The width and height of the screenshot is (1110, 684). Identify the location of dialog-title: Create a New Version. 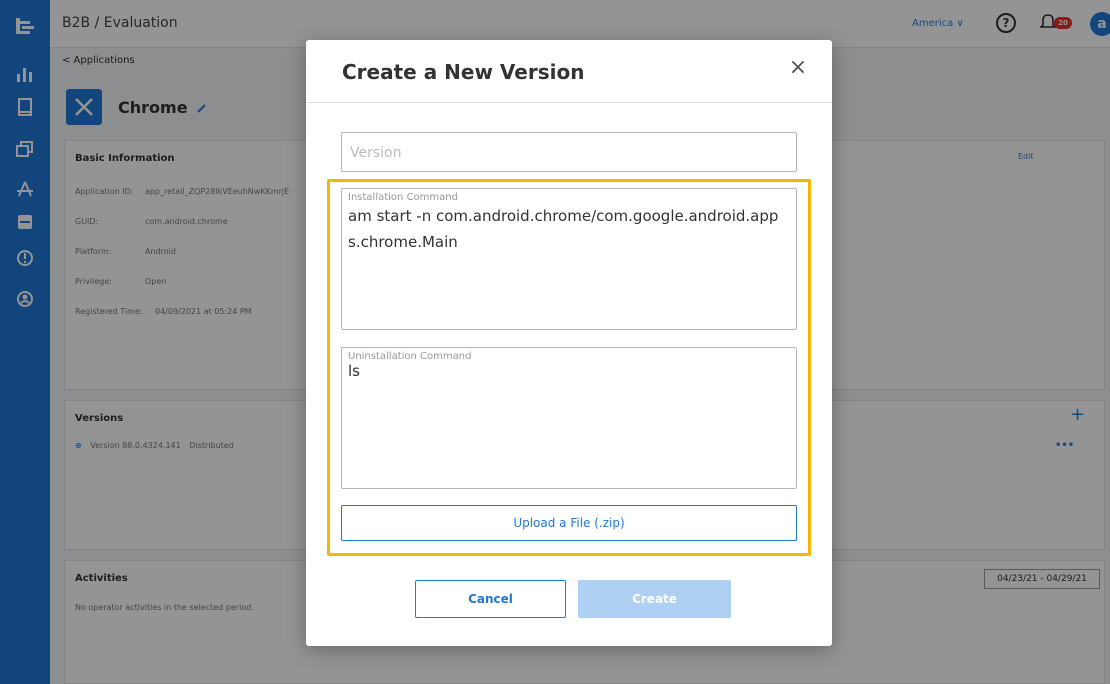
(463, 72).